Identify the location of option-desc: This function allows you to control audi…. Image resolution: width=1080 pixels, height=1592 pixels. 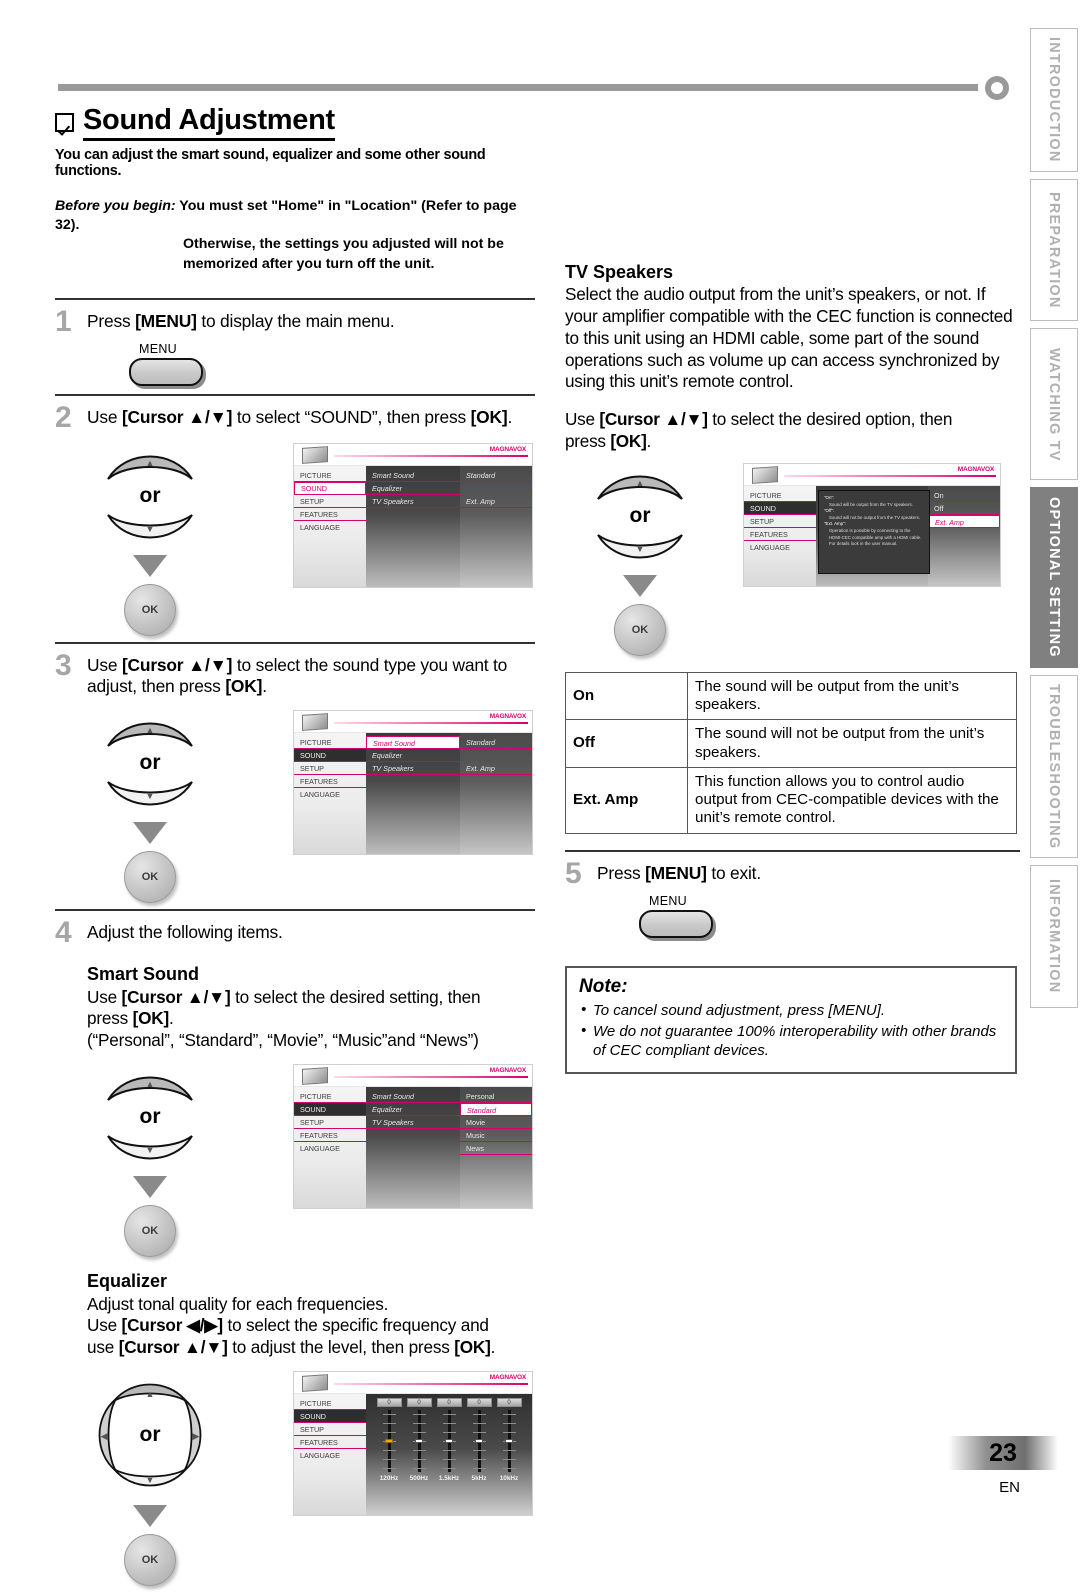
(852, 800).